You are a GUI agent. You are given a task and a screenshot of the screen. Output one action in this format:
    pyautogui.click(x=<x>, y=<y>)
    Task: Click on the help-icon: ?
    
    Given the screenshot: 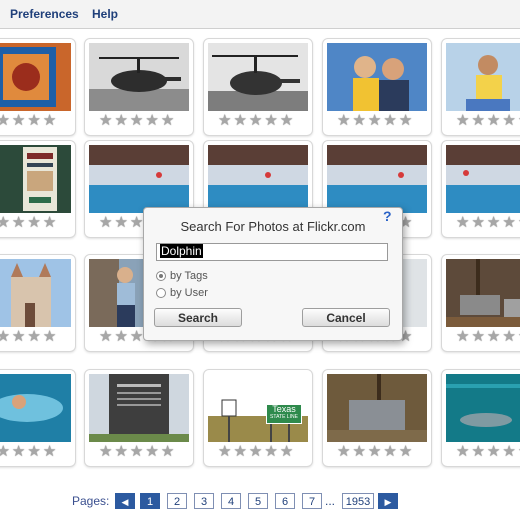 What is the action you would take?
    pyautogui.click(x=389, y=216)
    